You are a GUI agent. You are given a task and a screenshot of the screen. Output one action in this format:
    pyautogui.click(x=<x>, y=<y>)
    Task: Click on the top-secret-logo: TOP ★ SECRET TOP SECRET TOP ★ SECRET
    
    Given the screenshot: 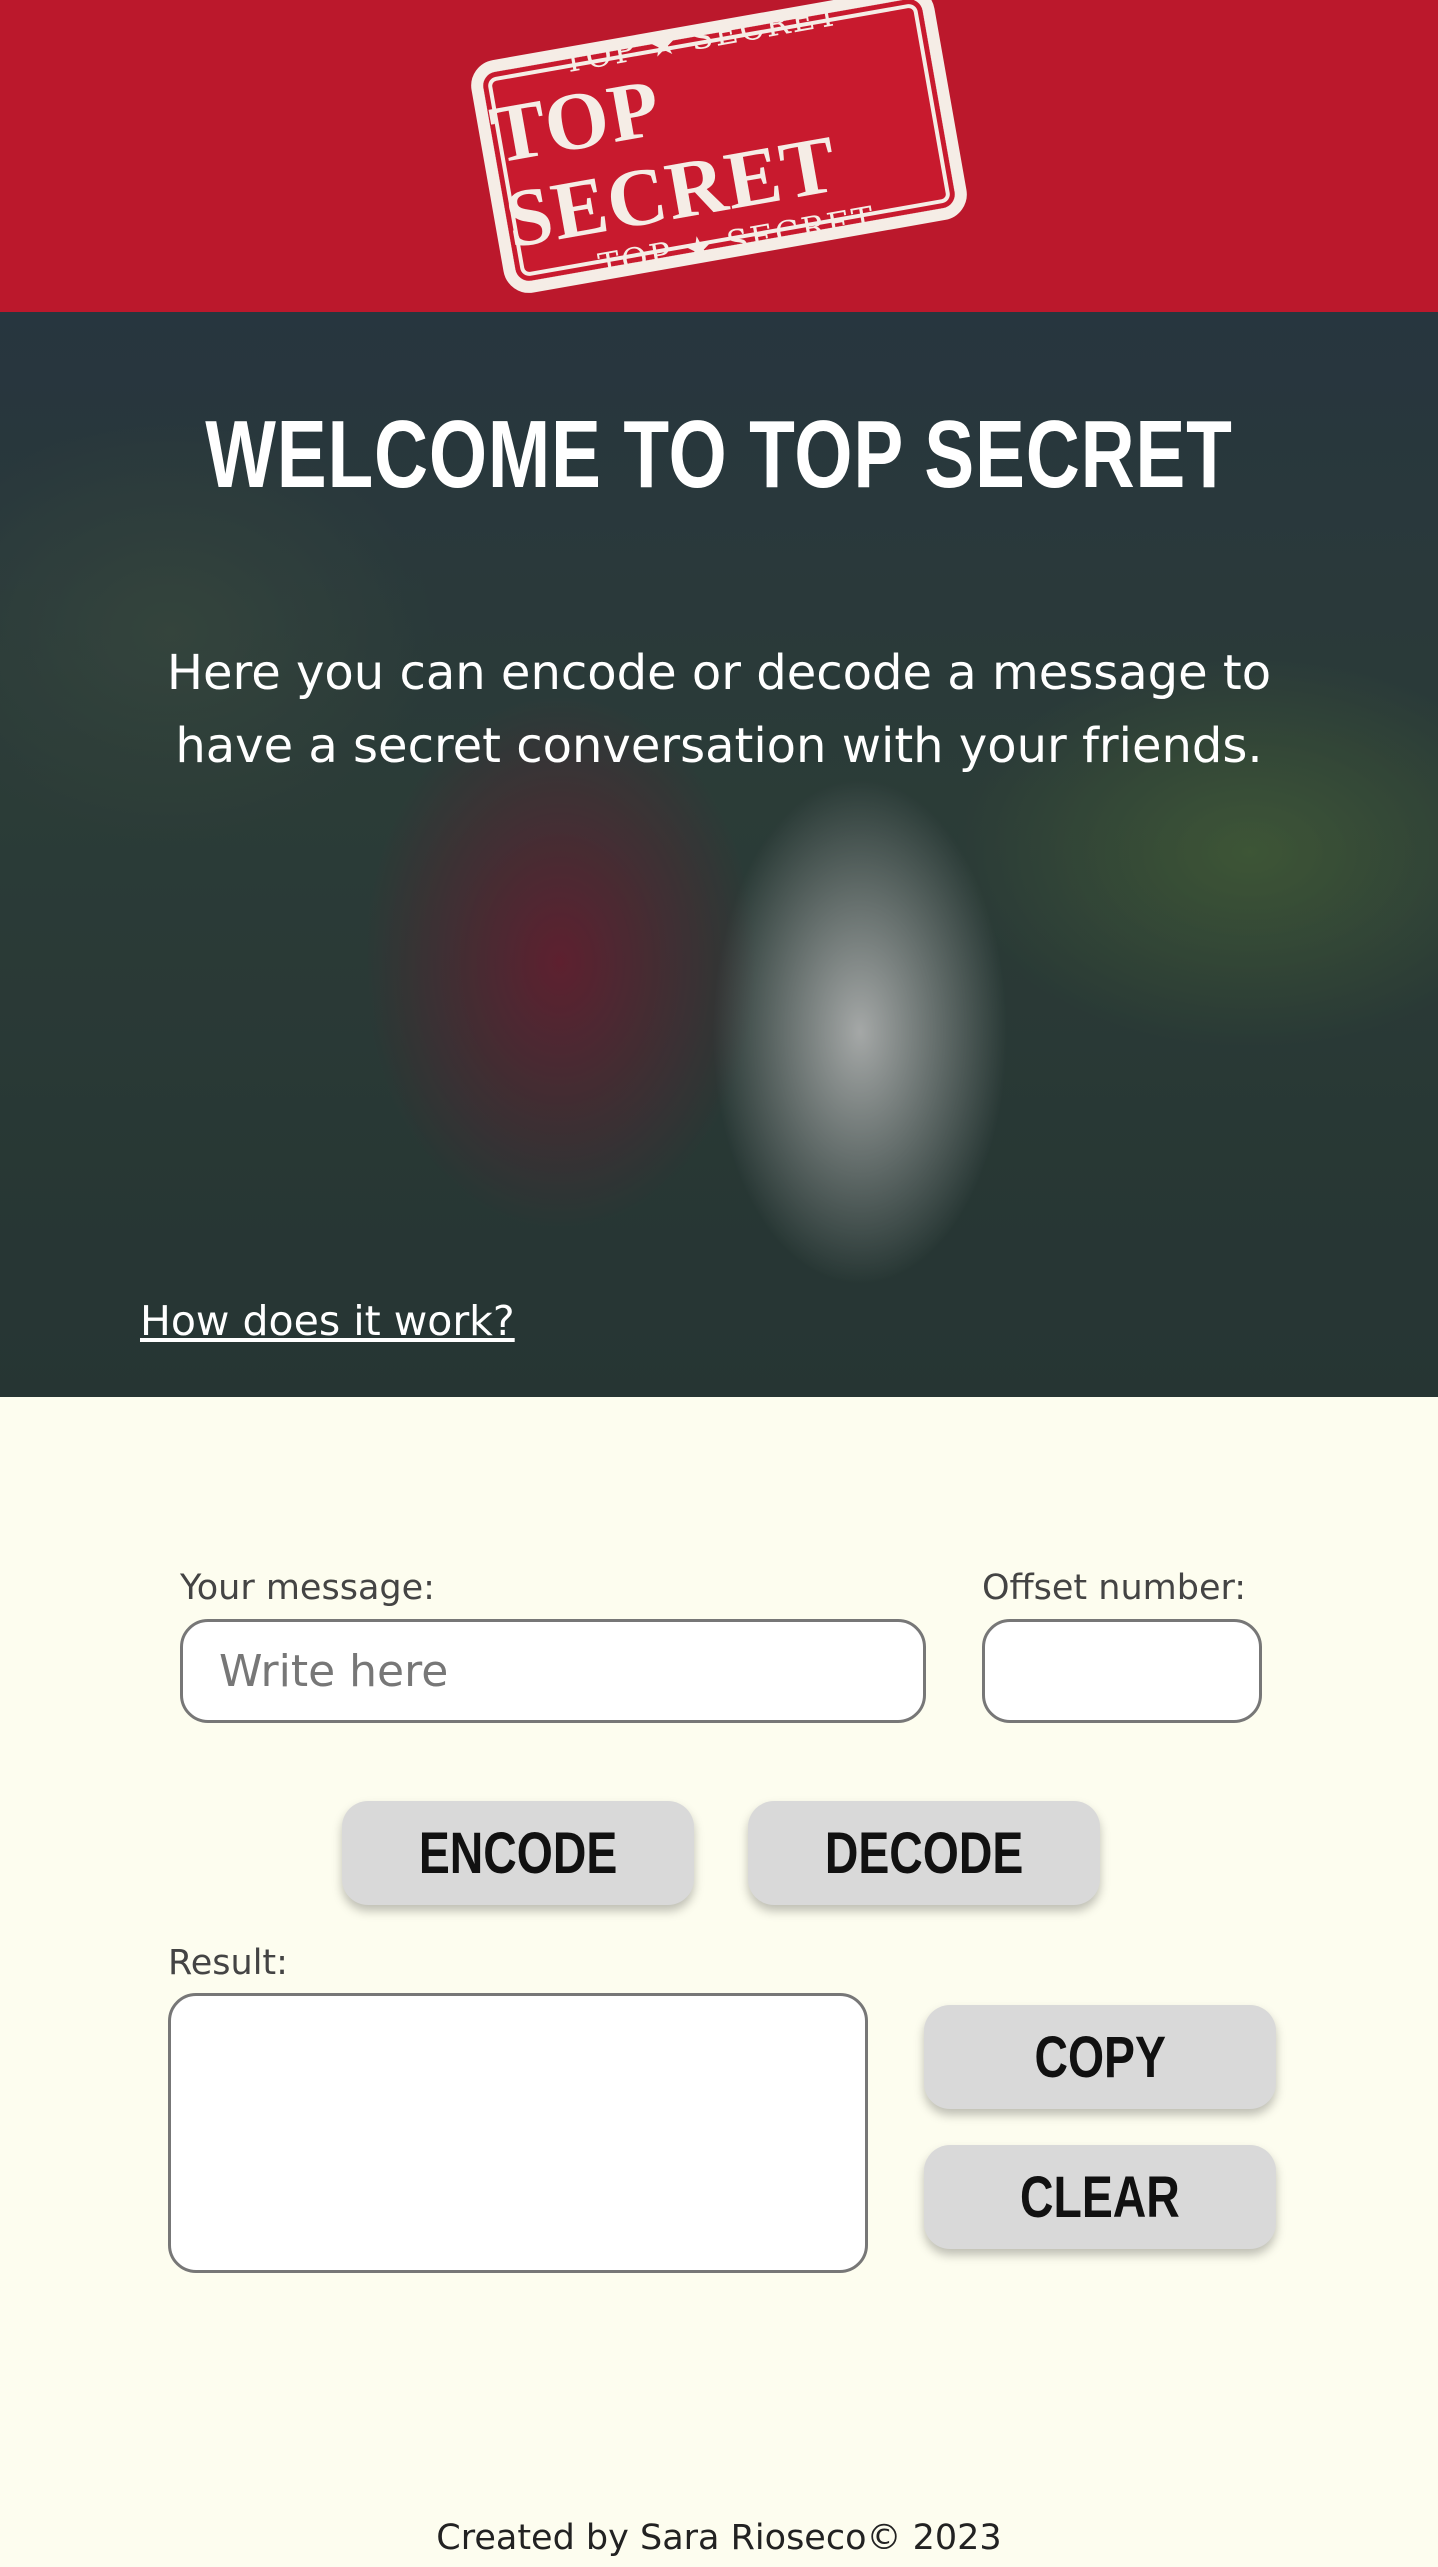 What is the action you would take?
    pyautogui.click(x=719, y=149)
    